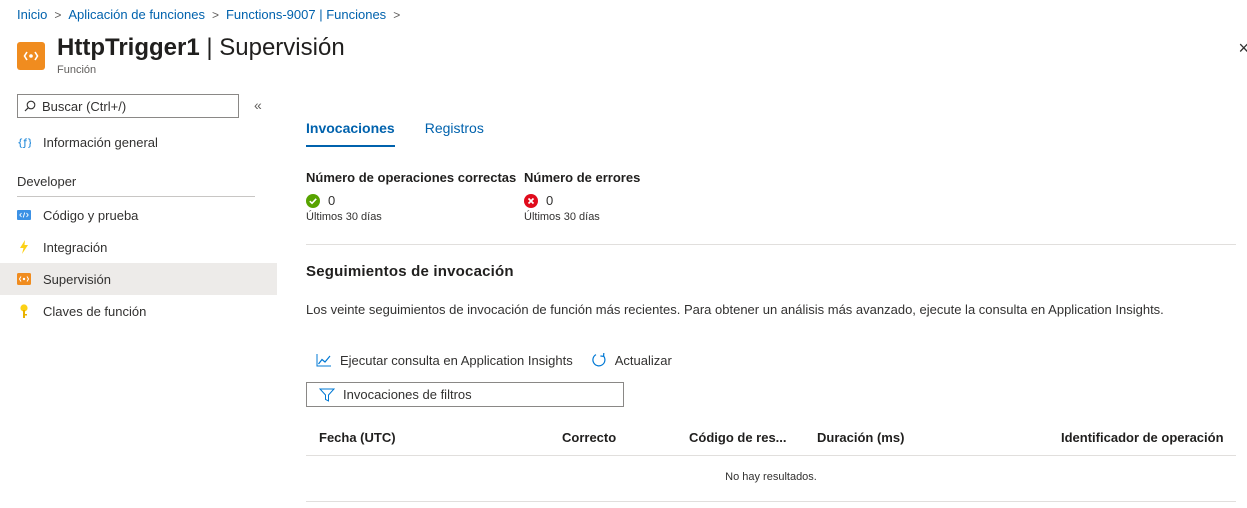  Describe the element at coordinates (24, 247) in the screenshot. I see `lightning-icon` at that location.